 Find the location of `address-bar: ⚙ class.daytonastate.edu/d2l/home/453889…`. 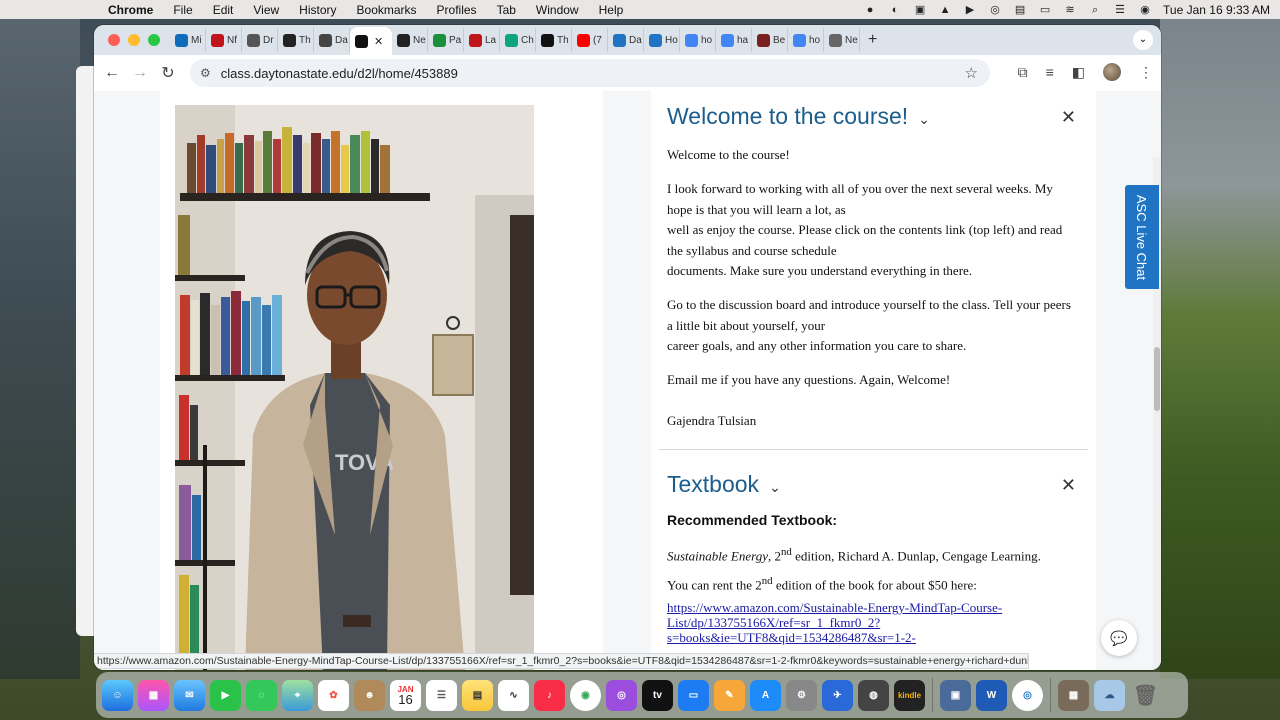

address-bar: ⚙ class.daytonastate.edu/d2l/home/453889… is located at coordinates (590, 73).